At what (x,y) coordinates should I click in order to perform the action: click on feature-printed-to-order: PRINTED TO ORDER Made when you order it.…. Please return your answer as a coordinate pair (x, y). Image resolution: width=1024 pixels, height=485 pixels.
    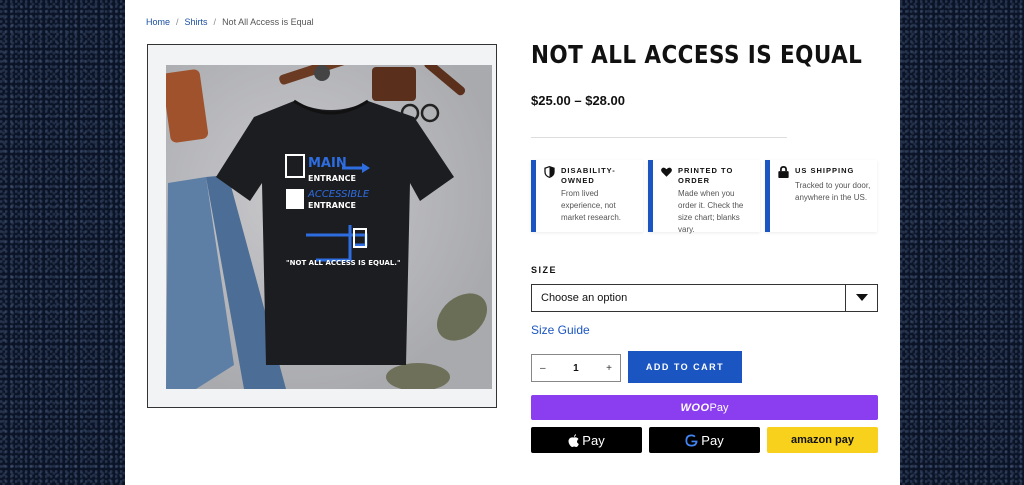
    Looking at the image, I should click on (704, 197).